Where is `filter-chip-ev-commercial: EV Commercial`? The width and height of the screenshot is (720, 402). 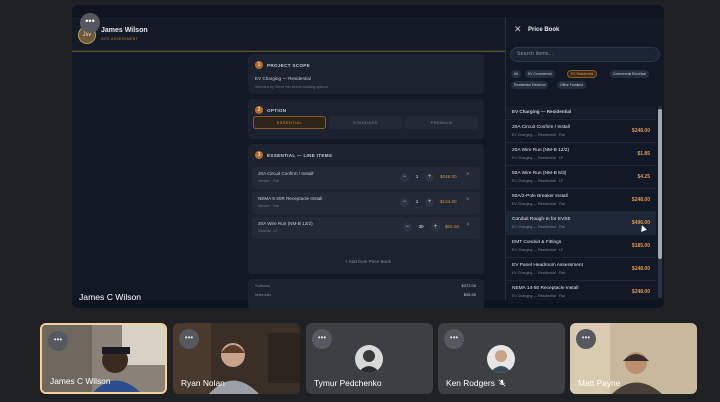
filter-chip-ev-commercial: EV Commercial is located at coordinates (540, 74).